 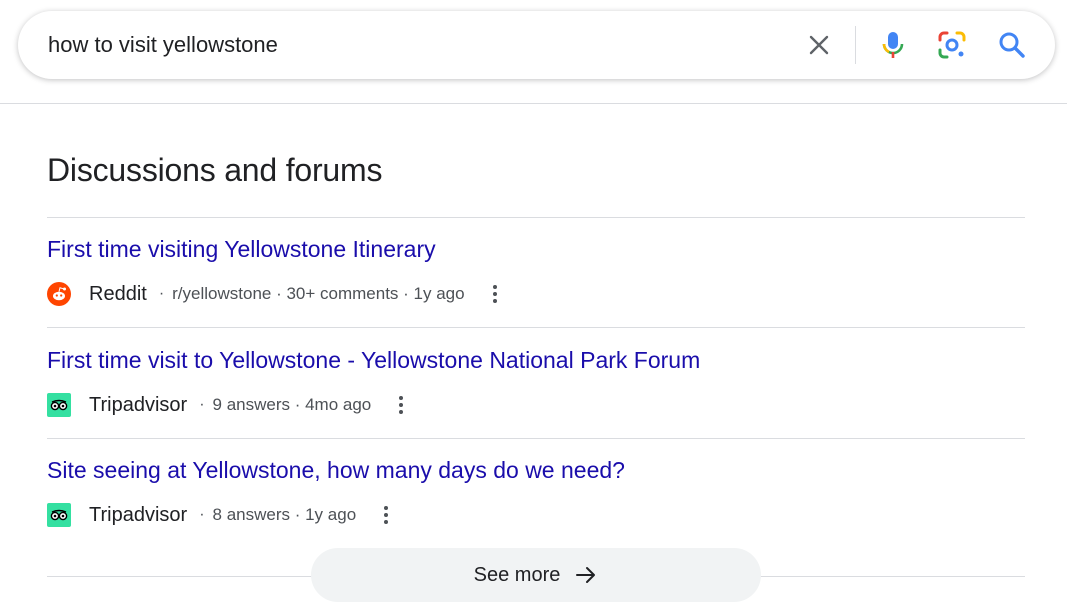 I want to click on reddit-icon, so click(x=59, y=294).